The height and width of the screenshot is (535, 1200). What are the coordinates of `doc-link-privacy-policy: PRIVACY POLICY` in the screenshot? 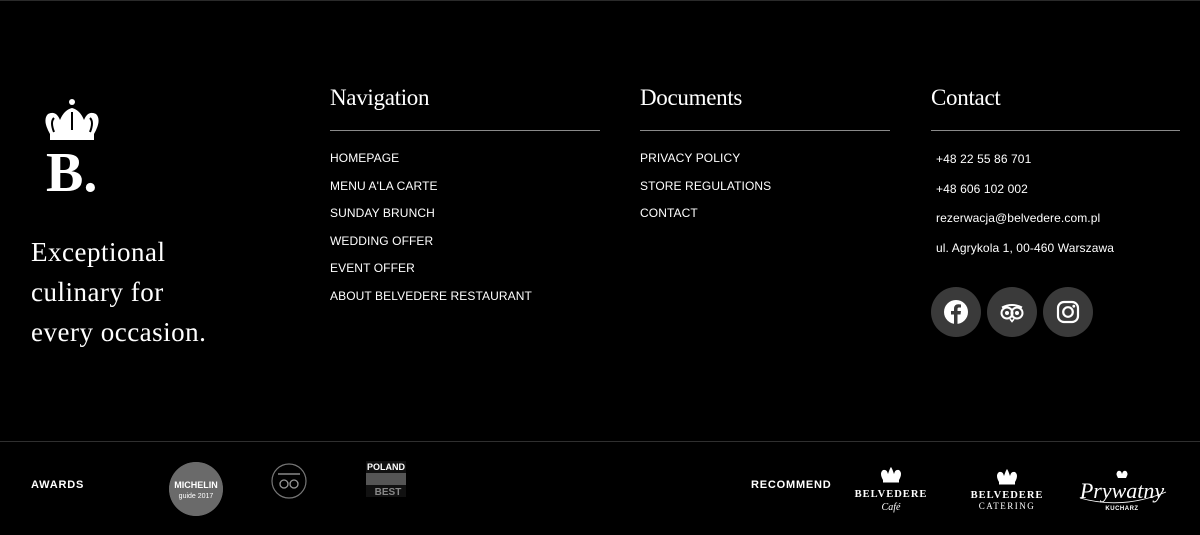 It's located at (765, 159).